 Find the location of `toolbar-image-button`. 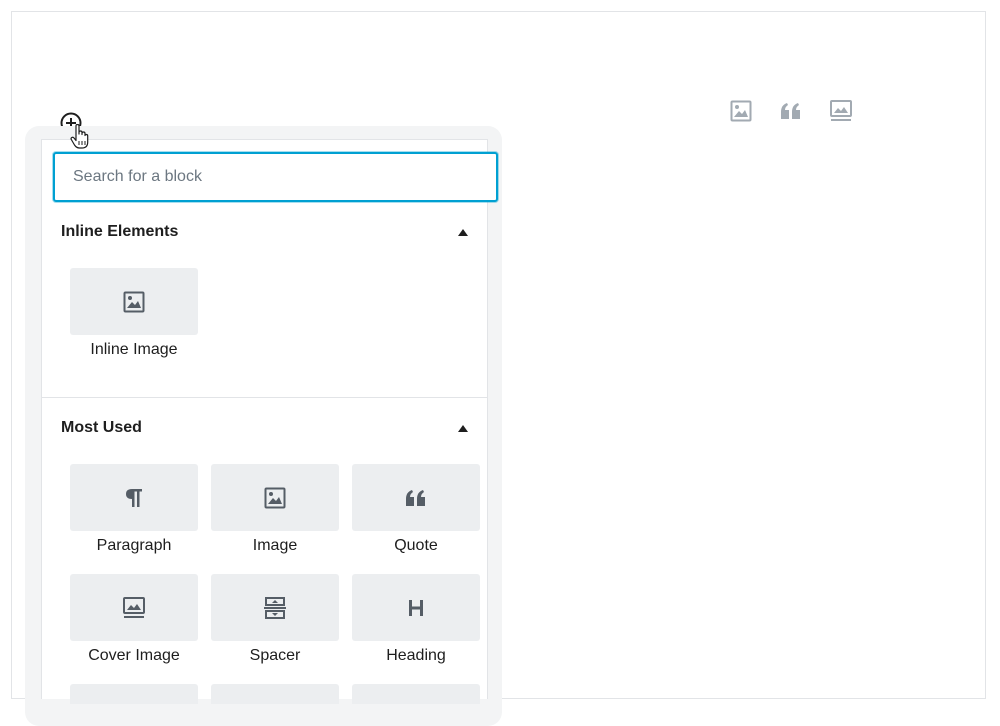

toolbar-image-button is located at coordinates (741, 111).